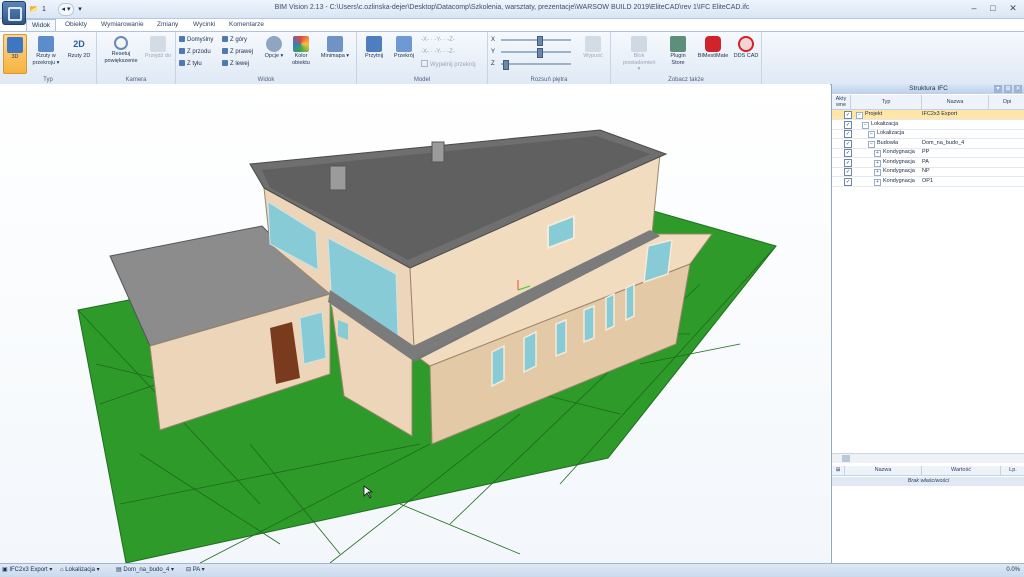 The height and width of the screenshot is (577, 1024). I want to click on window, so click(313, 338).